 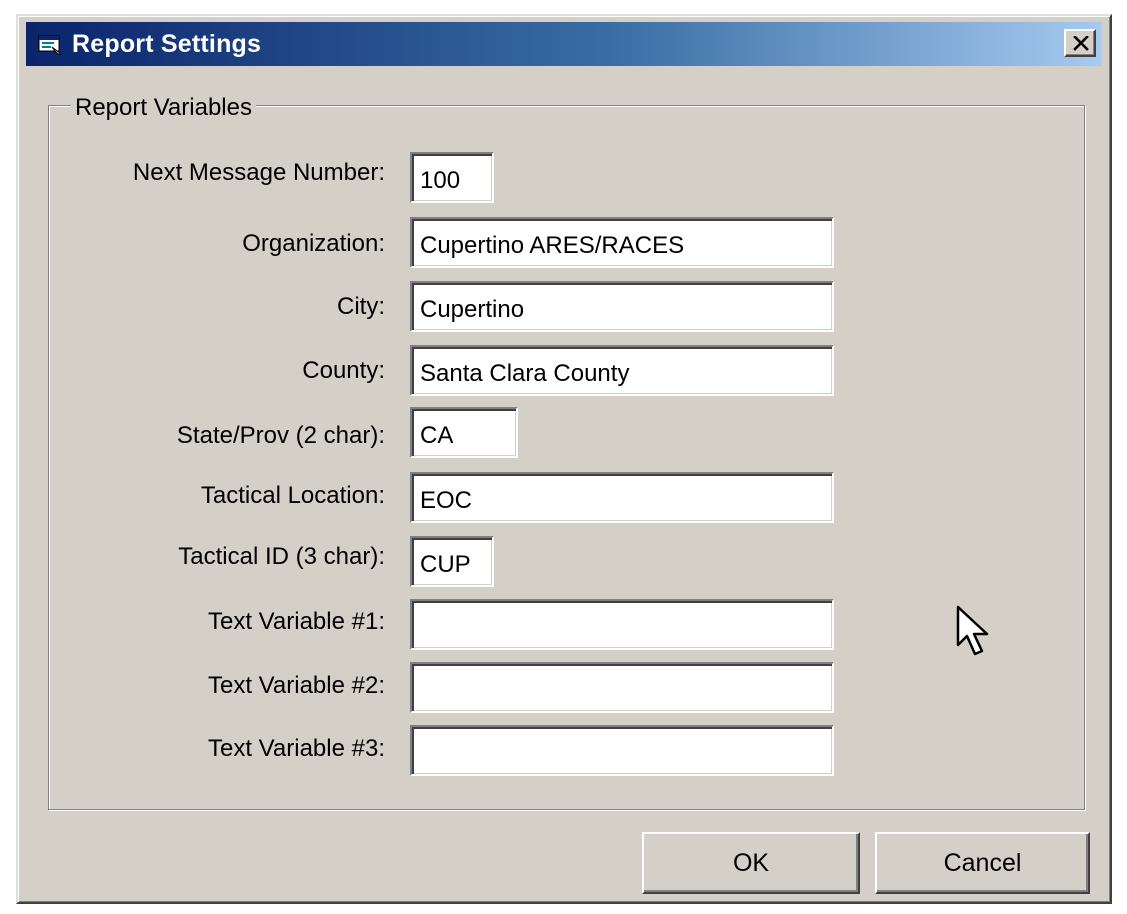 What do you see at coordinates (622, 306) in the screenshot?
I see `city-field` at bounding box center [622, 306].